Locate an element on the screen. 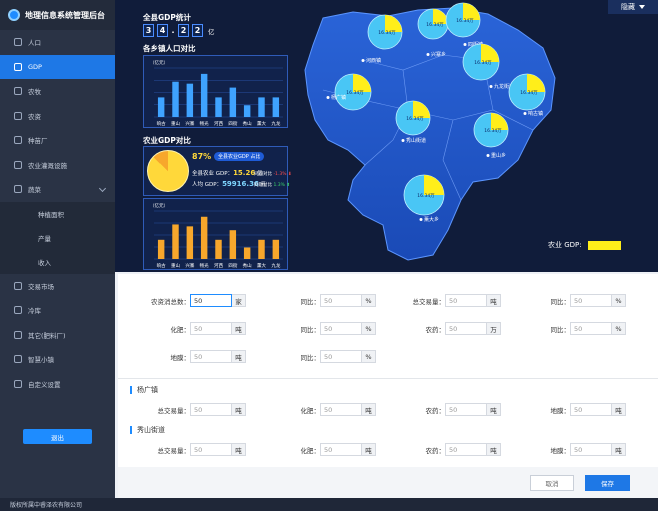 The height and width of the screenshot is (511, 658). section-title: 秀山街道 is located at coordinates (147, 430).